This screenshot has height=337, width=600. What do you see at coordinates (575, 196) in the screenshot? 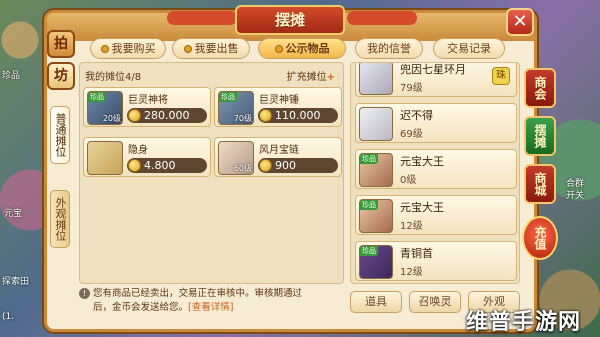
I see `background-text: 开关` at bounding box center [575, 196].